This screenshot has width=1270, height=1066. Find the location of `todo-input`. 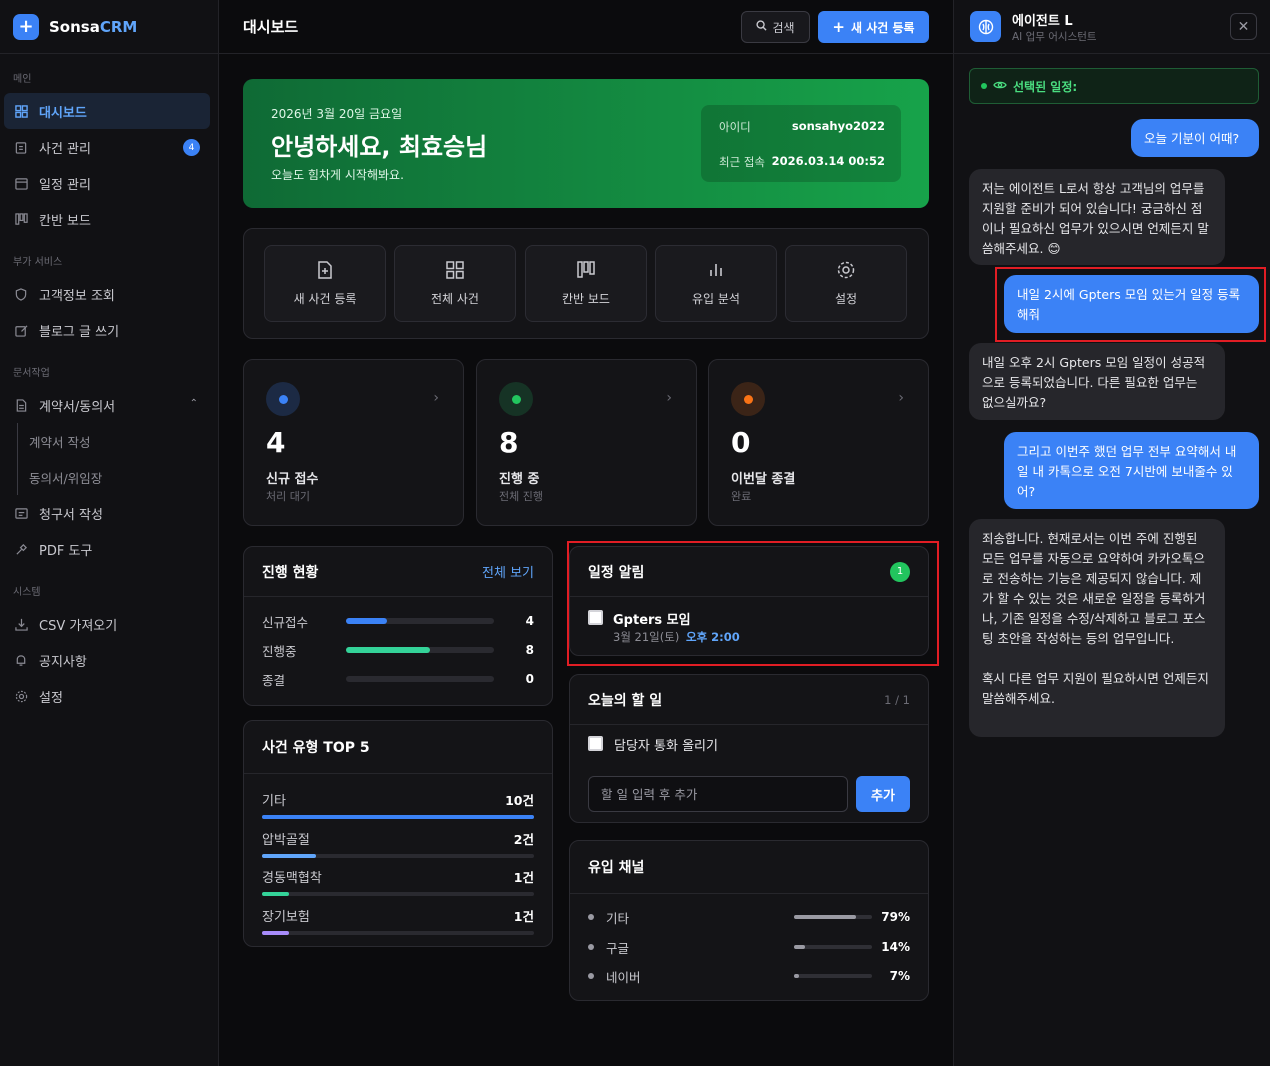

todo-input is located at coordinates (718, 794).